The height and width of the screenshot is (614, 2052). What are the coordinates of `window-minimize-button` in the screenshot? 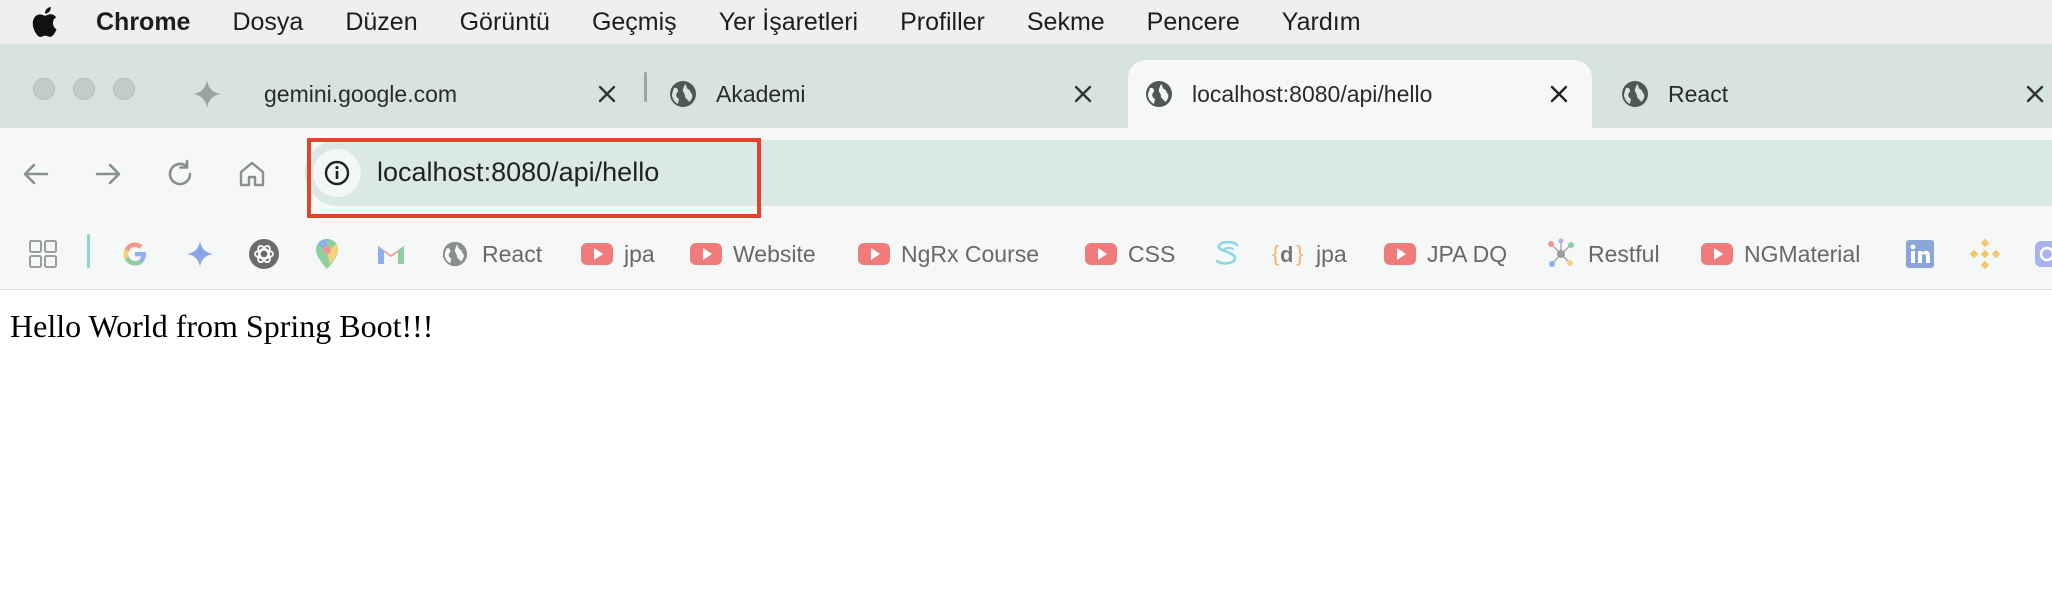 It's located at (84, 89).